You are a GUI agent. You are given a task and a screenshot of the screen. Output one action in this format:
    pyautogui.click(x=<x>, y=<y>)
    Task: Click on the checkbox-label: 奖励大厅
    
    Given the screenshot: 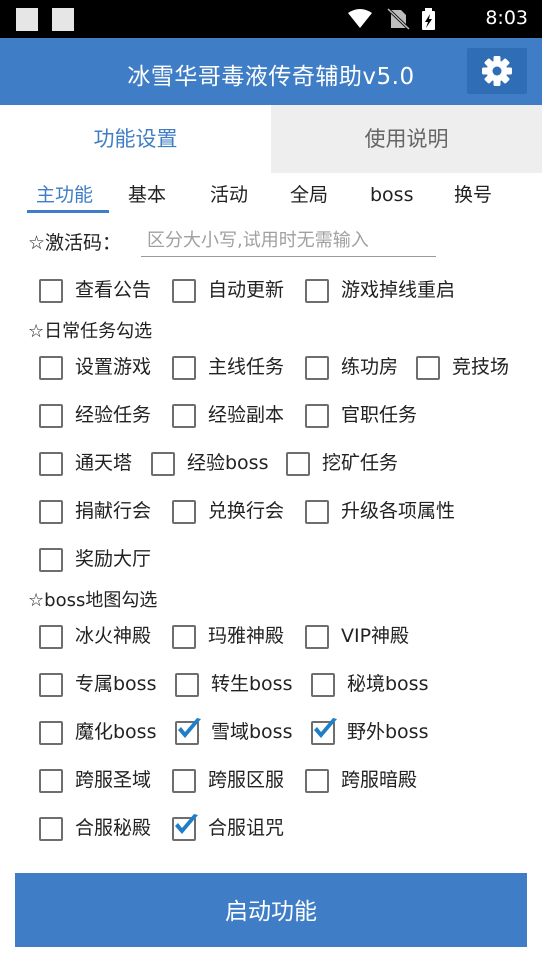 What is the action you would take?
    pyautogui.click(x=113, y=559)
    